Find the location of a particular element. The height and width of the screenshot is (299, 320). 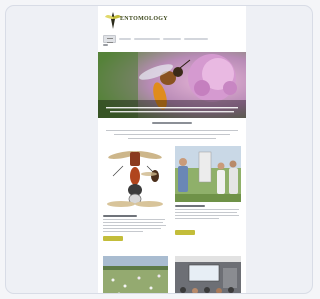

people-outdoor-photo is located at coordinates (208, 174).